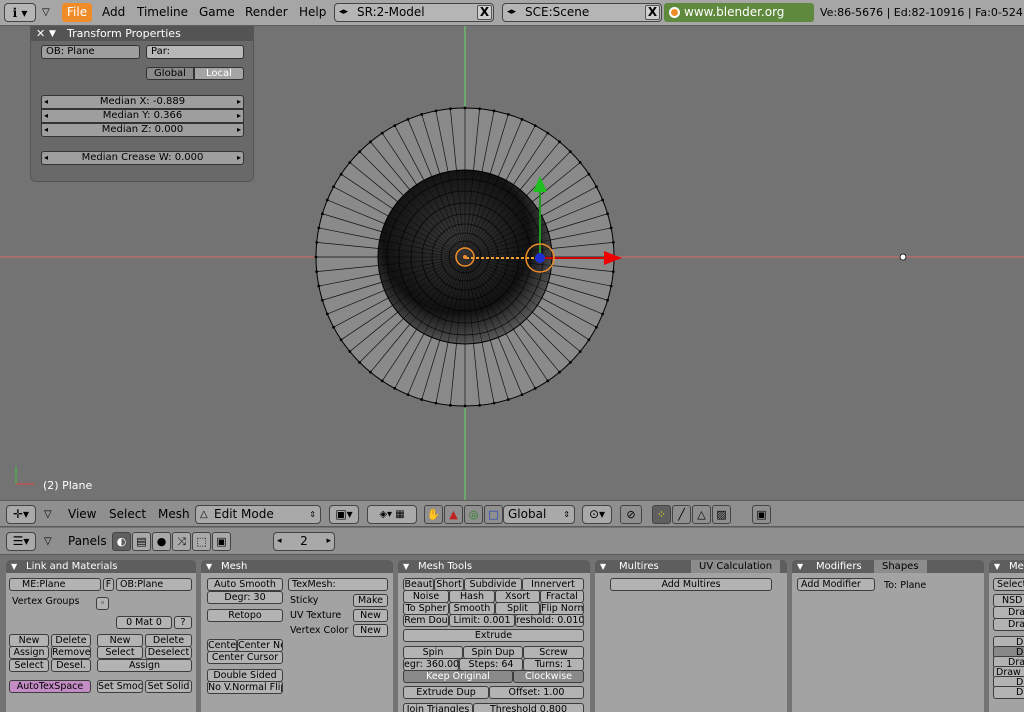 The height and width of the screenshot is (712, 1024). What do you see at coordinates (493, 514) in the screenshot?
I see `scale-manipulator-icon: □` at bounding box center [493, 514].